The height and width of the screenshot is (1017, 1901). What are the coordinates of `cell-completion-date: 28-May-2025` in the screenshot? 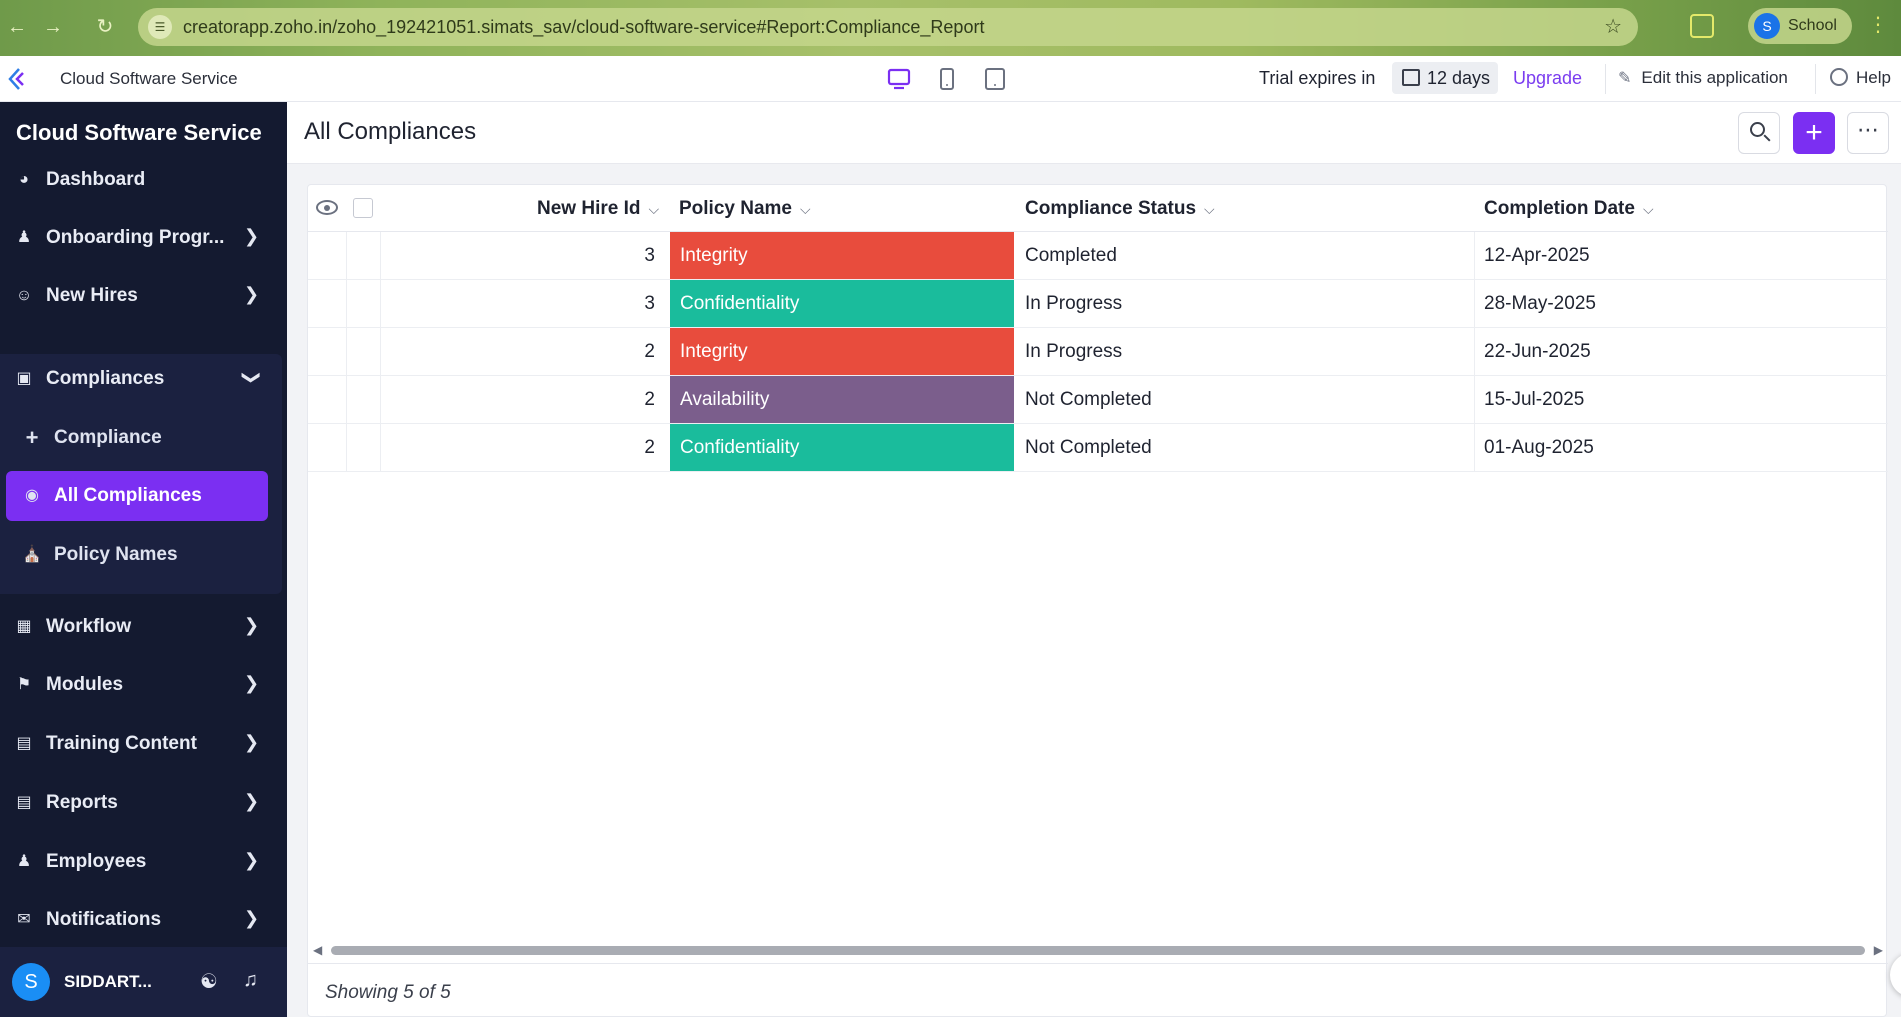 It's located at (1679, 303).